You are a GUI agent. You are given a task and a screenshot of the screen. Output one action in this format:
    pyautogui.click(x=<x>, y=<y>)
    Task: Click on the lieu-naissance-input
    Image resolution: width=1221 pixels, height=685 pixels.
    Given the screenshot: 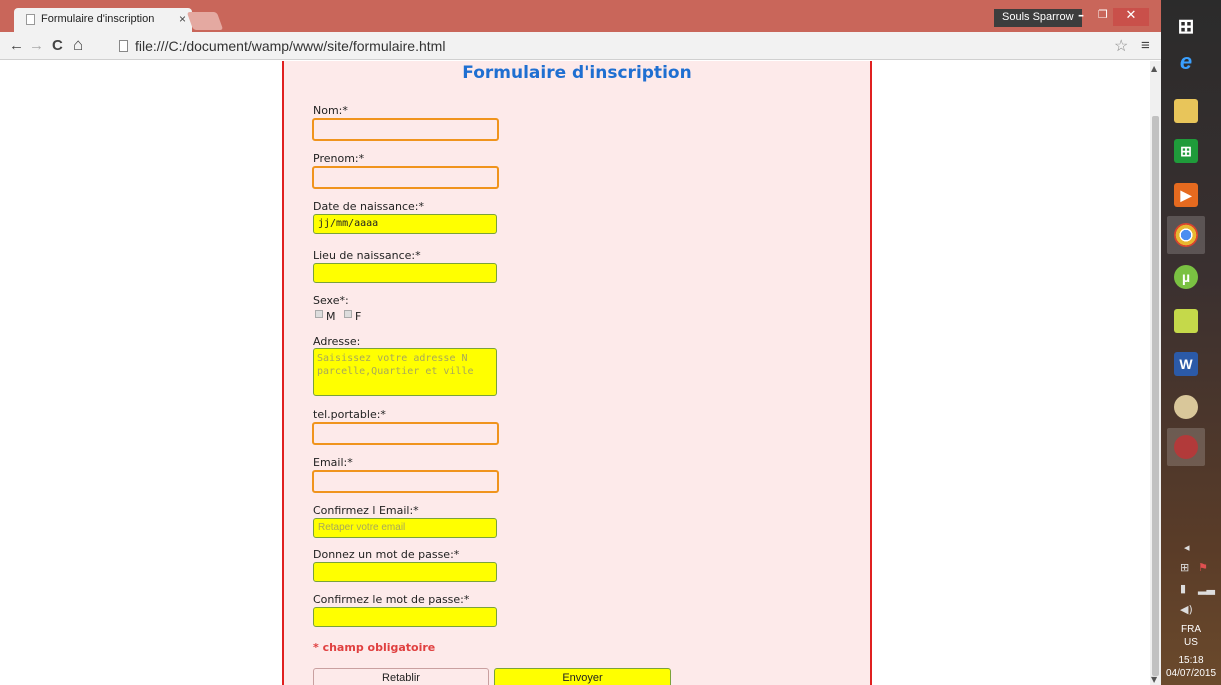 What is the action you would take?
    pyautogui.click(x=405, y=273)
    